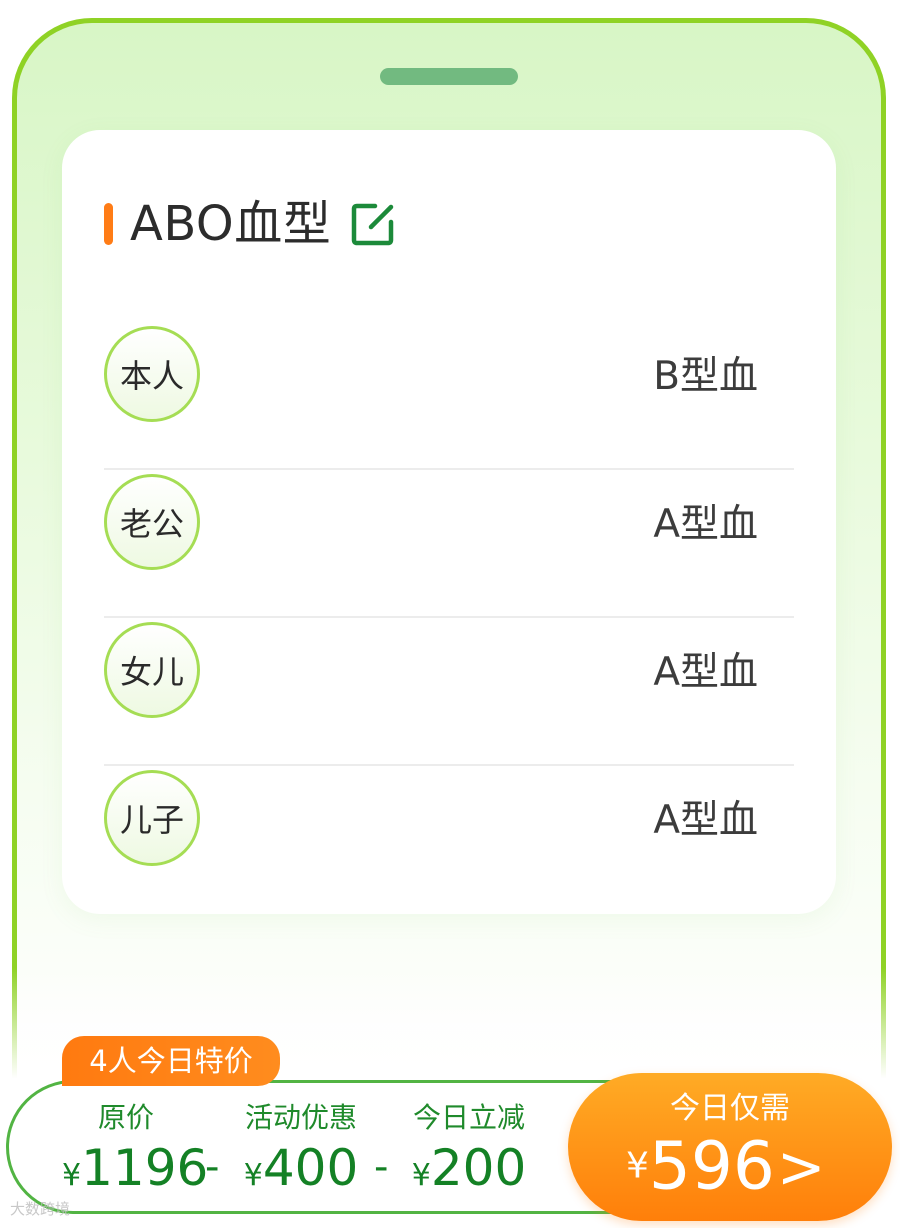 The width and height of the screenshot is (900, 1228). Describe the element at coordinates (40, 1209) in the screenshot. I see `watermark: 大数跨境` at that location.